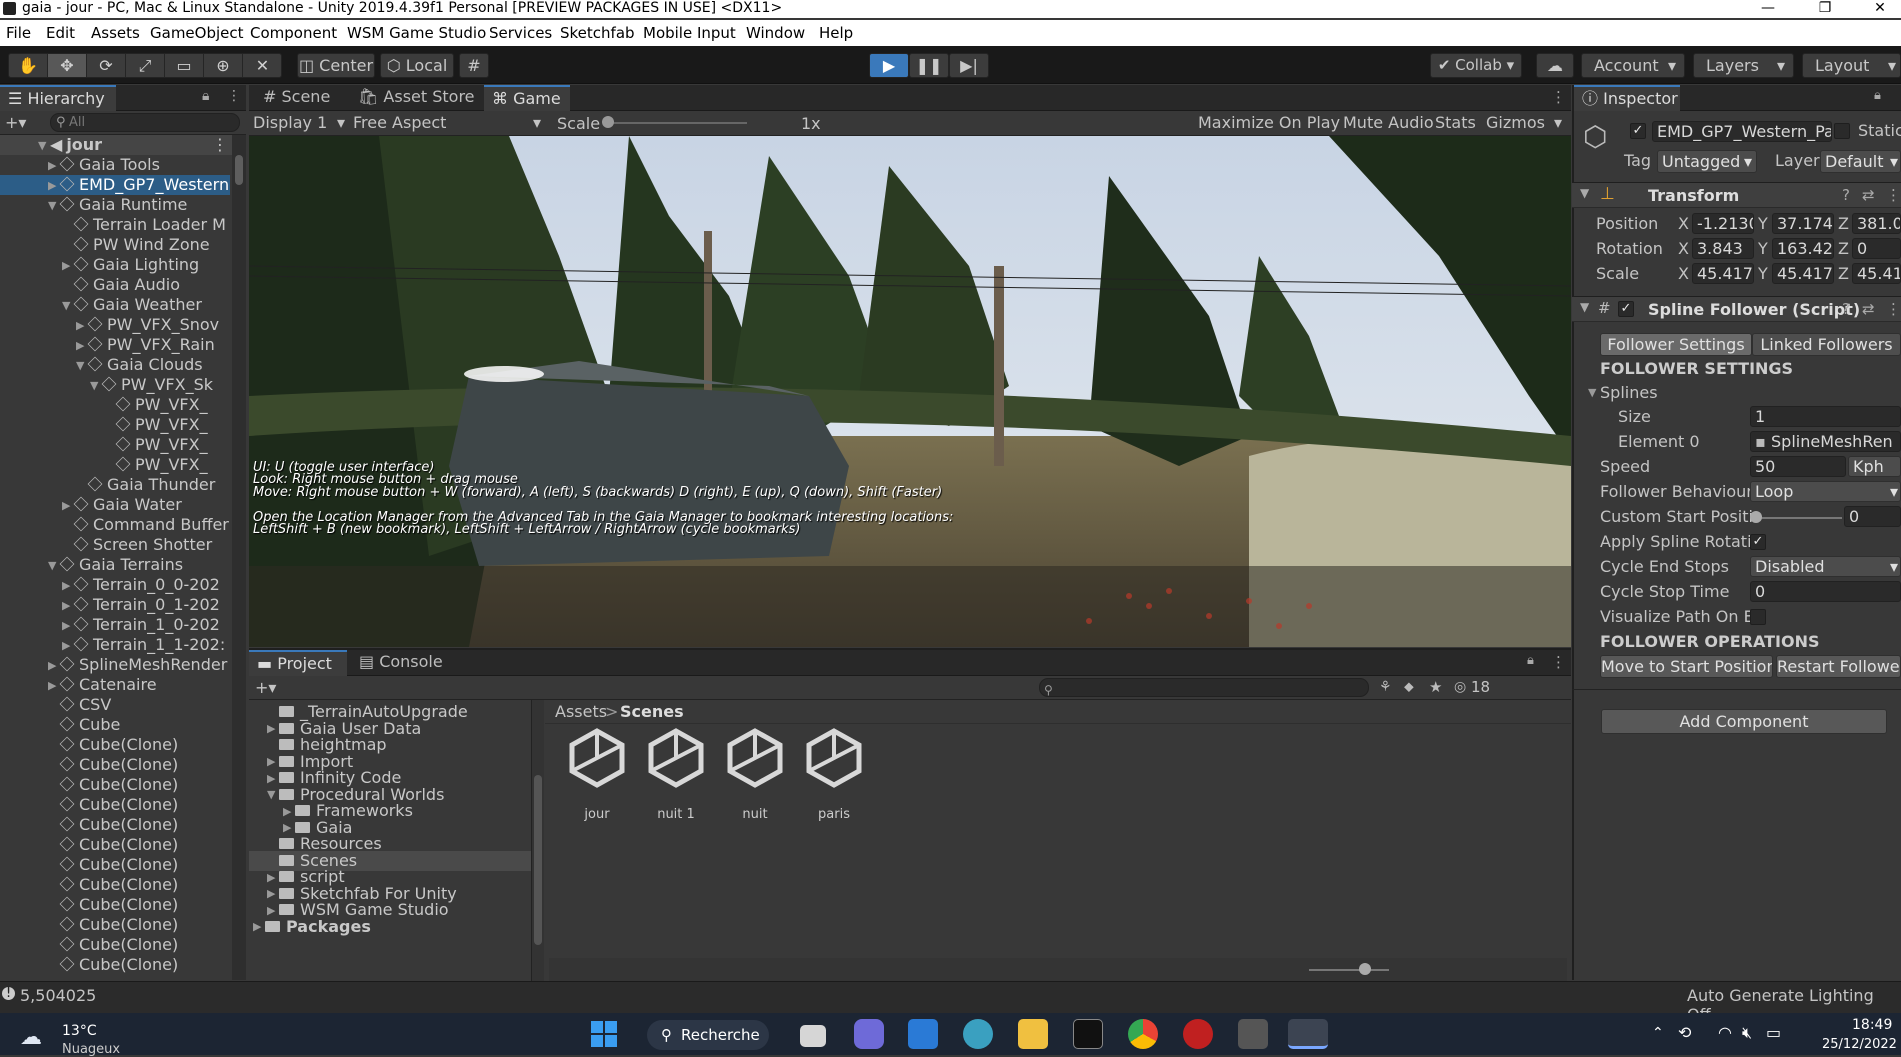 The image size is (1901, 1057). What do you see at coordinates (79, 1031) in the screenshot?
I see `weather-temp: 13°C` at bounding box center [79, 1031].